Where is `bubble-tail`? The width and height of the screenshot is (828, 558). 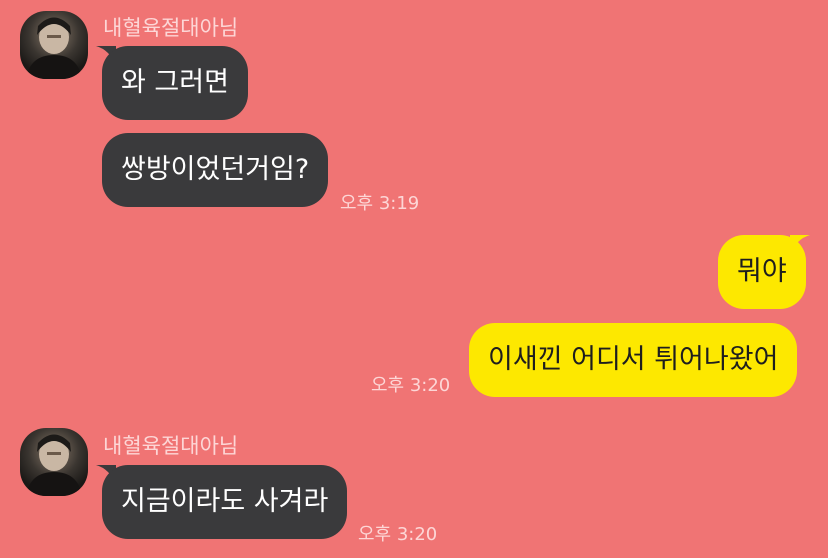 bubble-tail is located at coordinates (800, 245).